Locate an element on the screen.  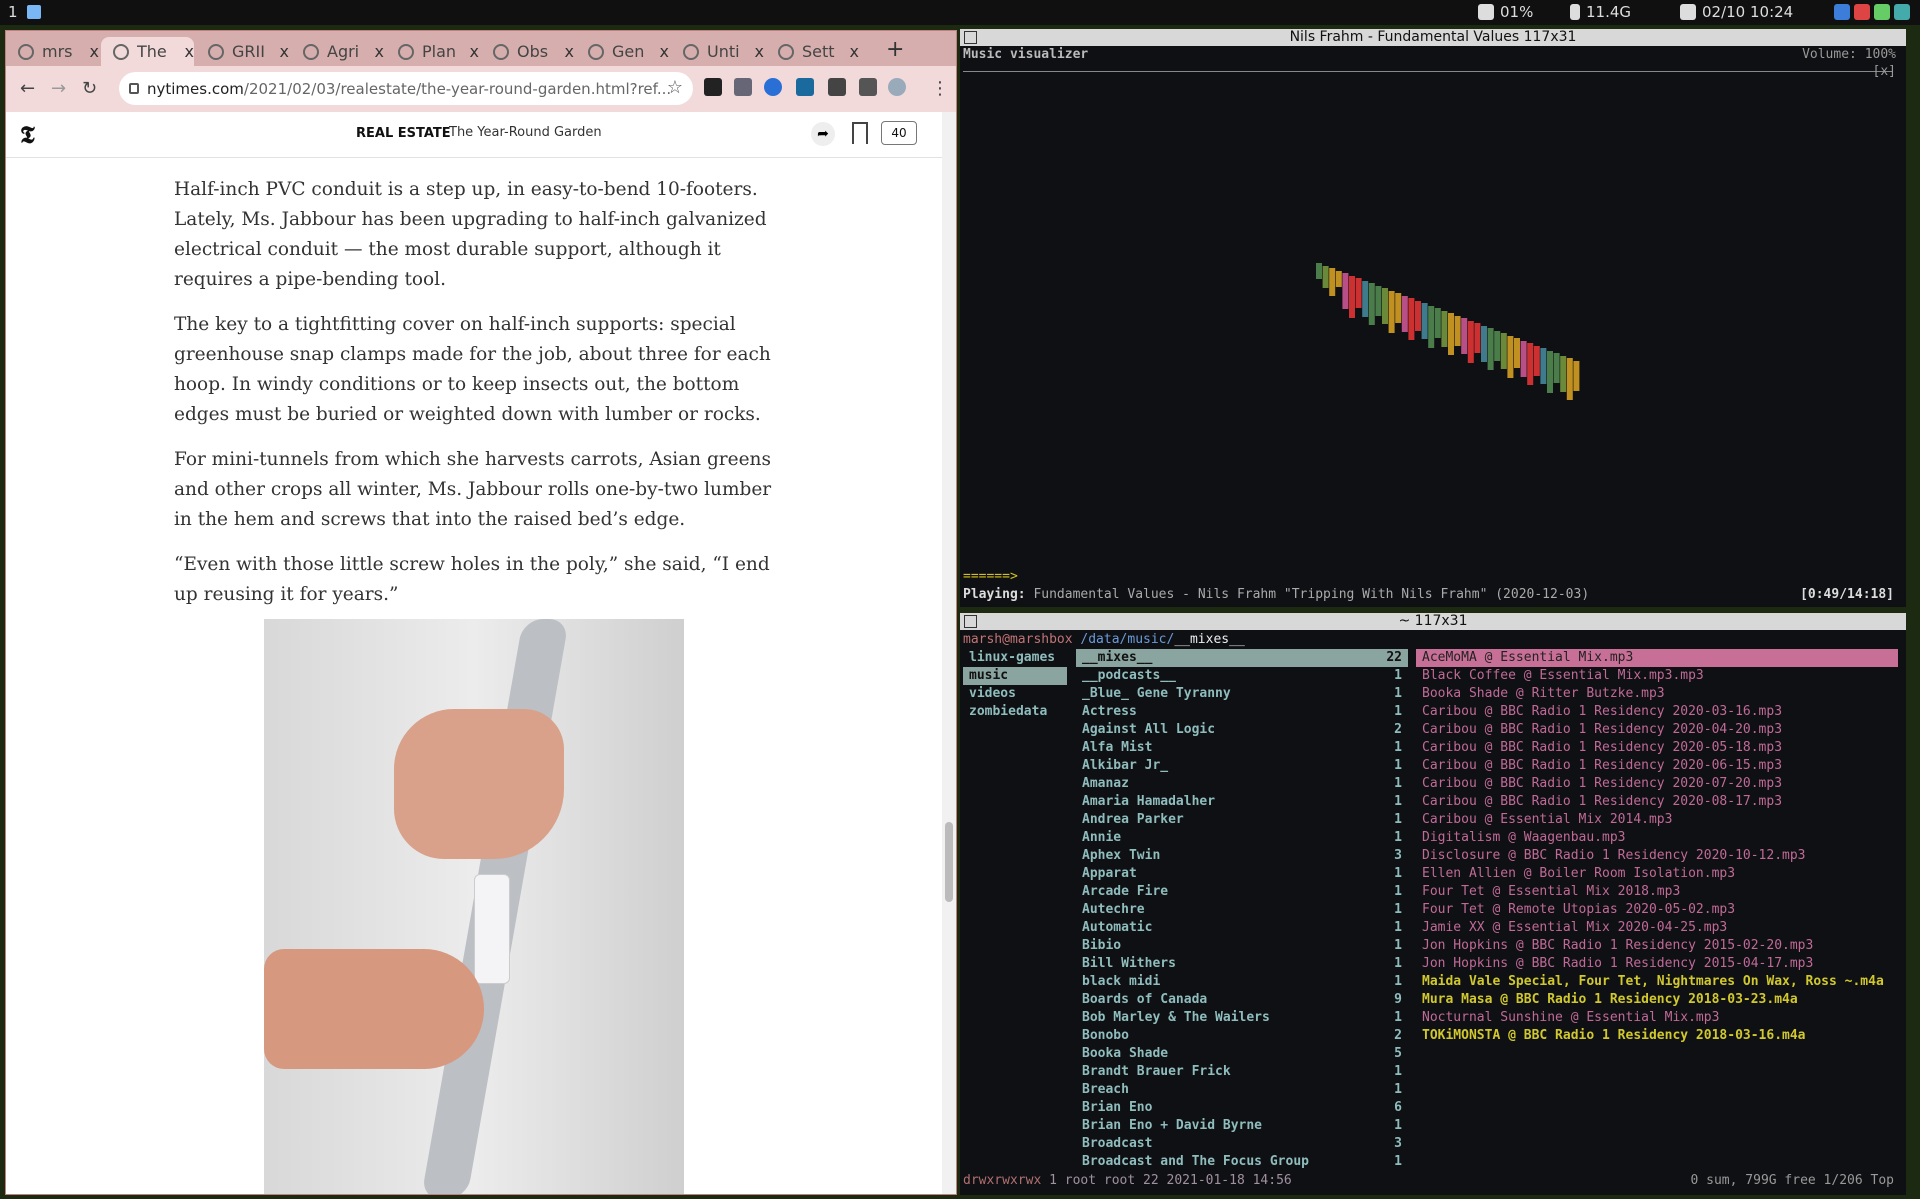
directory-item: Andrea Parker 1 is located at coordinates (1242, 820).